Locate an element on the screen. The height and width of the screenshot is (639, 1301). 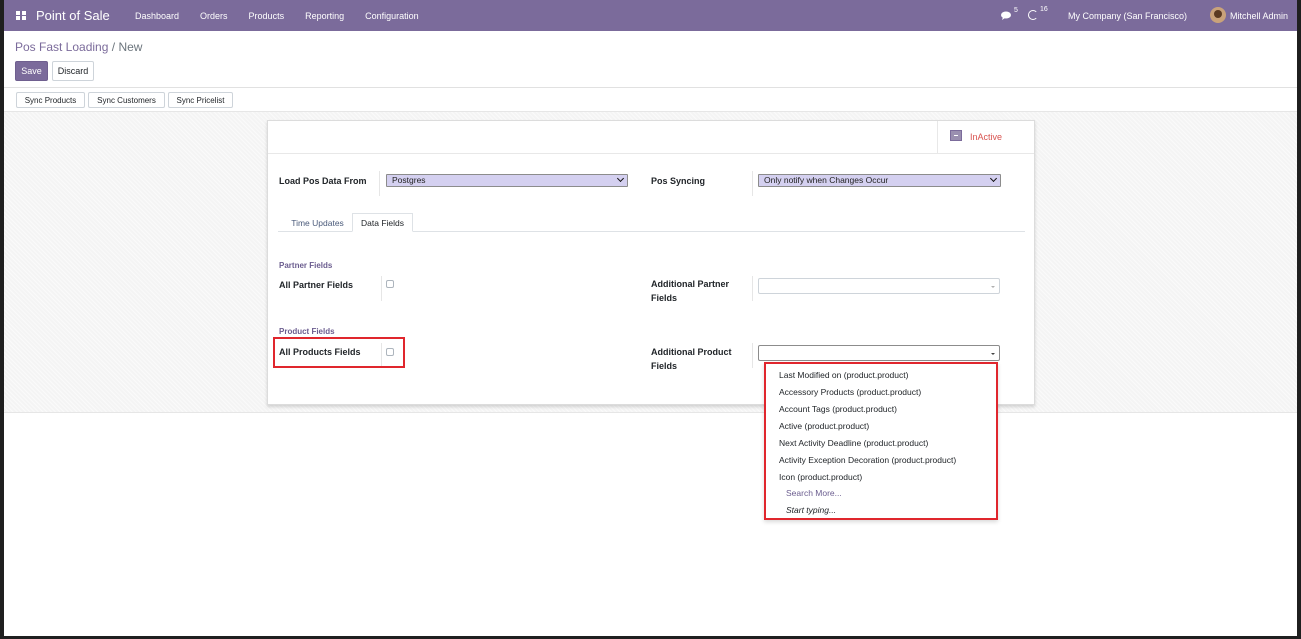
sync-customers-button: Sync Customers is located at coordinates (126, 100).